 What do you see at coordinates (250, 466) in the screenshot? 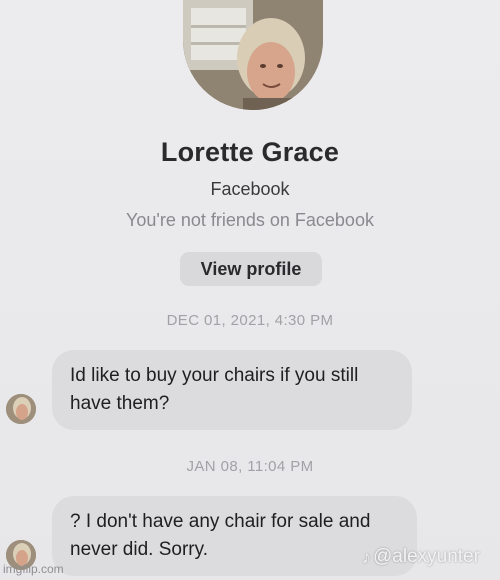
I see `message-timestamp: JAN 08, 11:04 PM` at bounding box center [250, 466].